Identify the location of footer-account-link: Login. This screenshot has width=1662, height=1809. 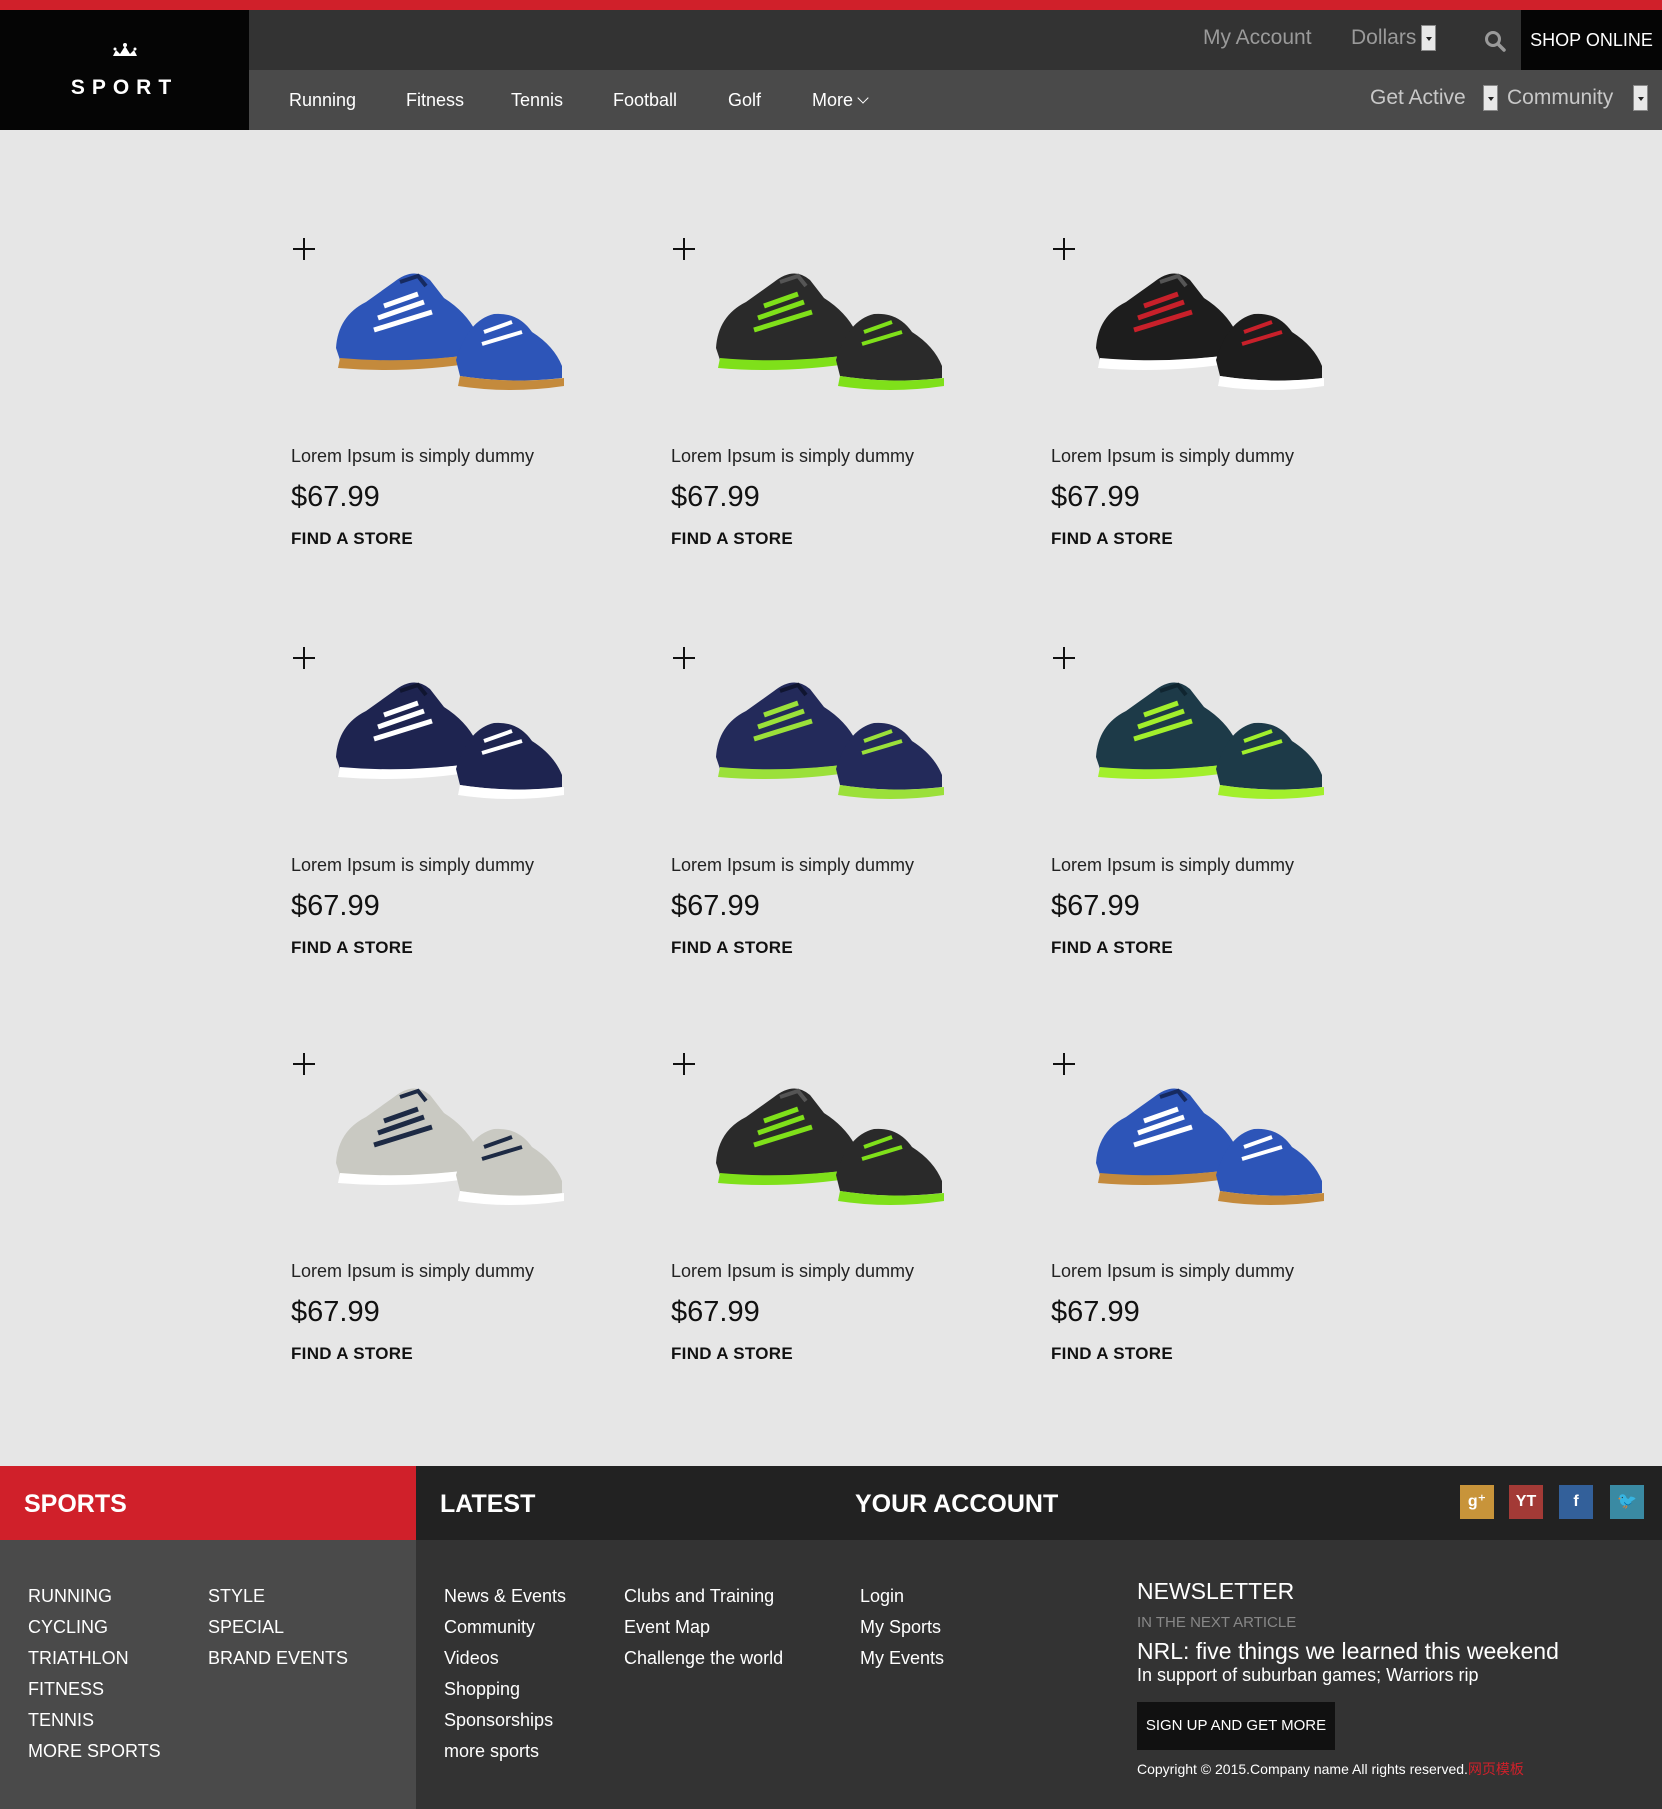
(882, 1596).